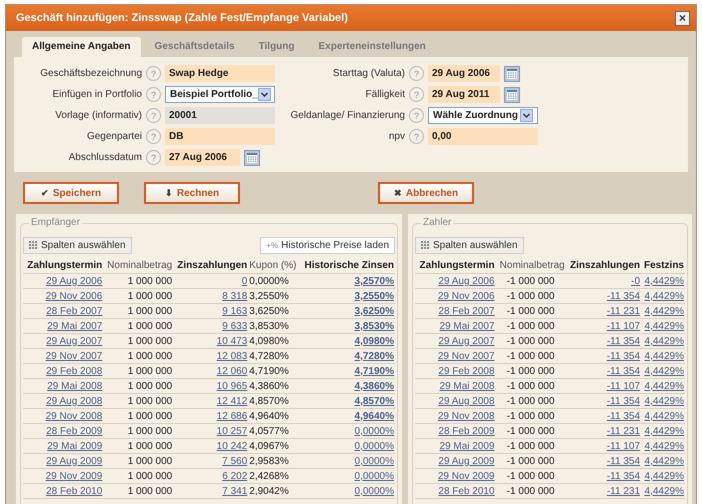  I want to click on rate-link: 3,2570%, so click(374, 281).